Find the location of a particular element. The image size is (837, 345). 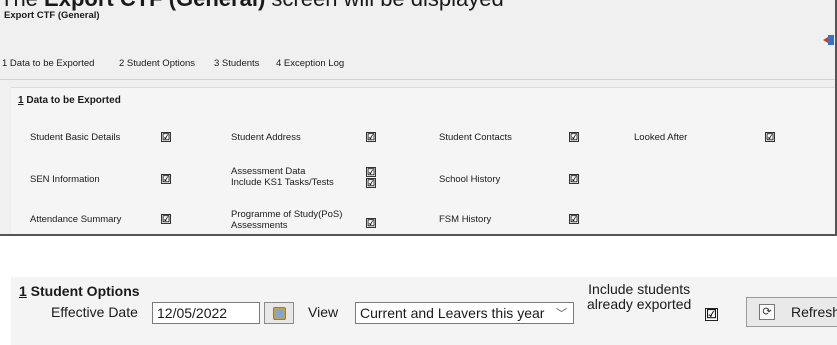

attendance-summary-checkbox: ☑ is located at coordinates (166, 219).